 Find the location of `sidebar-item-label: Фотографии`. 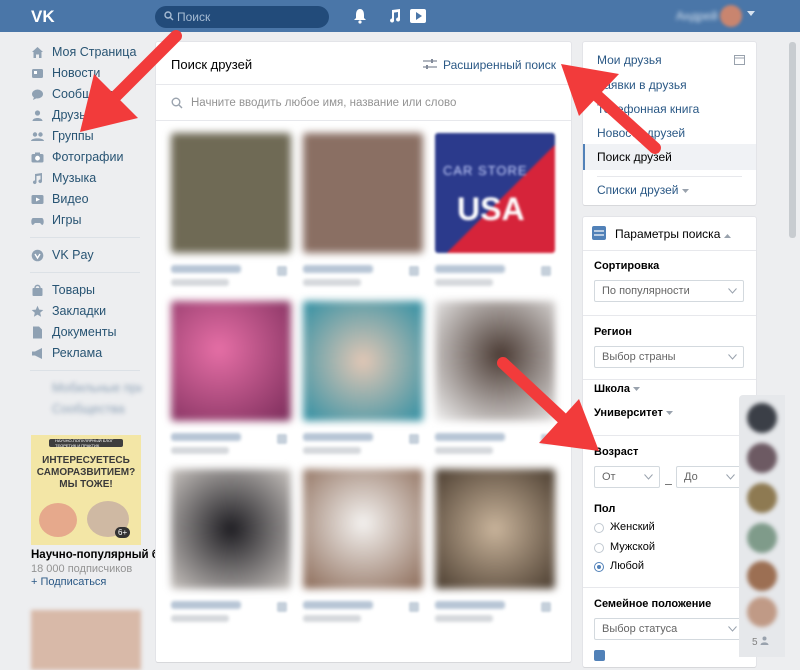

sidebar-item-label: Фотографии is located at coordinates (88, 157).